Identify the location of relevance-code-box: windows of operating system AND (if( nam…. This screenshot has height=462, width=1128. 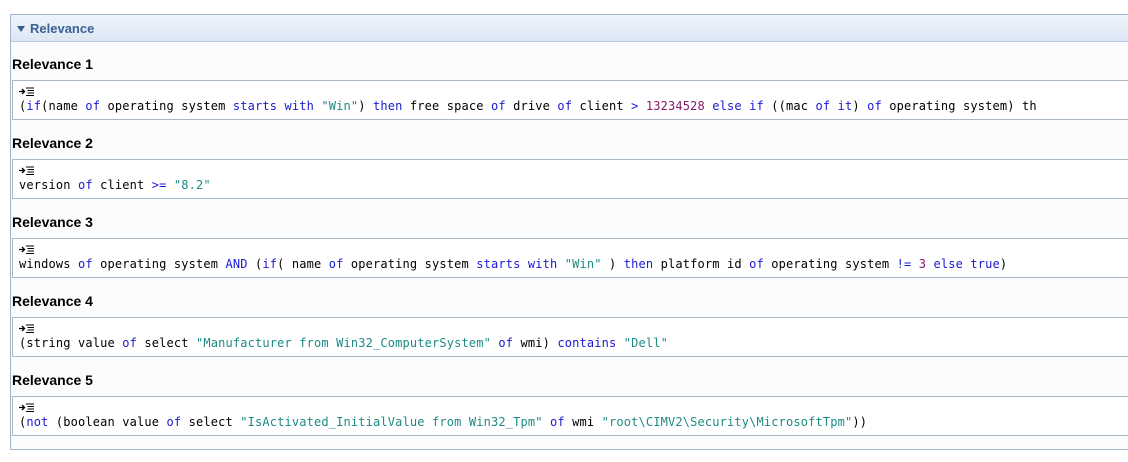
(570, 258).